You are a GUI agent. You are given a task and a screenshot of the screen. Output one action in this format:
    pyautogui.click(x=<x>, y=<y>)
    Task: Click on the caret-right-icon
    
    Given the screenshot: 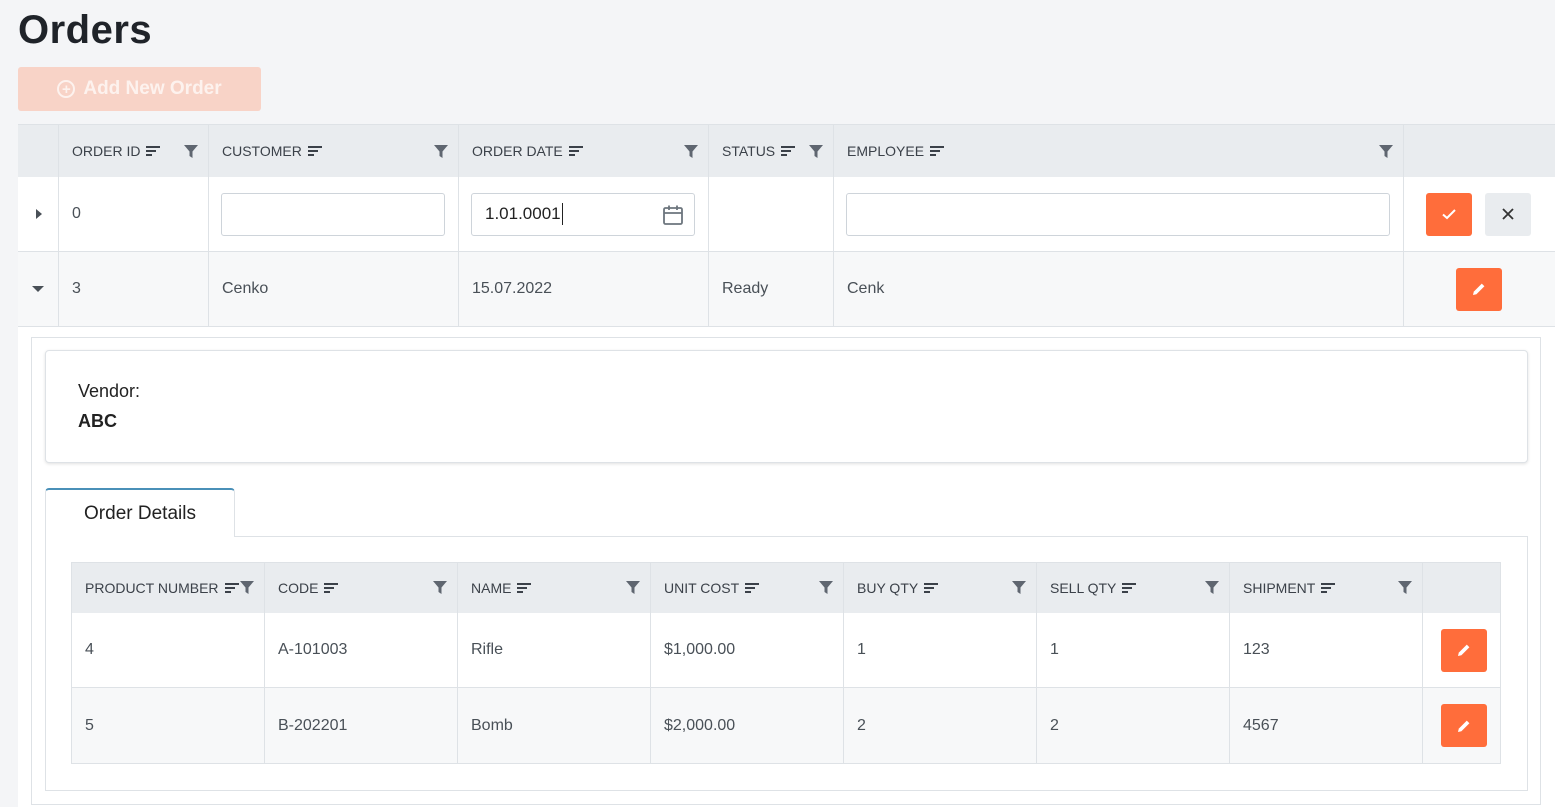 What is the action you would take?
    pyautogui.click(x=39, y=214)
    